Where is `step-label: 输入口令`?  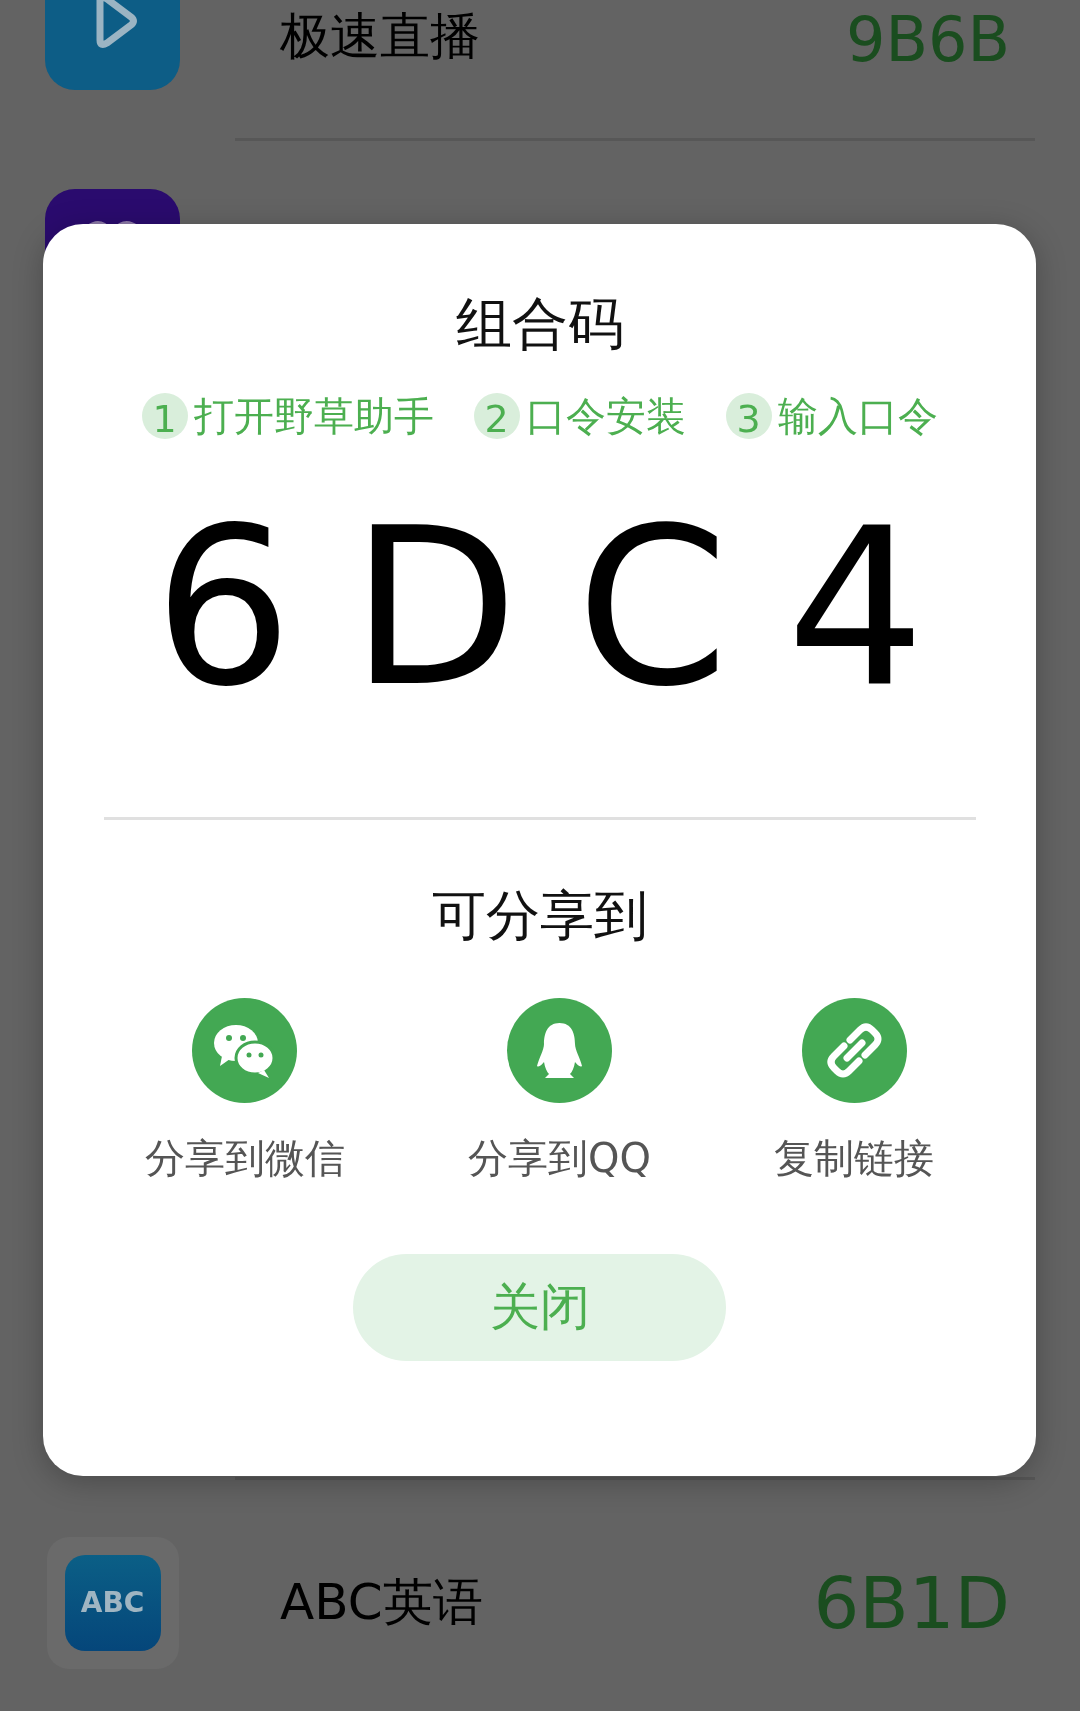
step-label: 输入口令 is located at coordinates (857, 416).